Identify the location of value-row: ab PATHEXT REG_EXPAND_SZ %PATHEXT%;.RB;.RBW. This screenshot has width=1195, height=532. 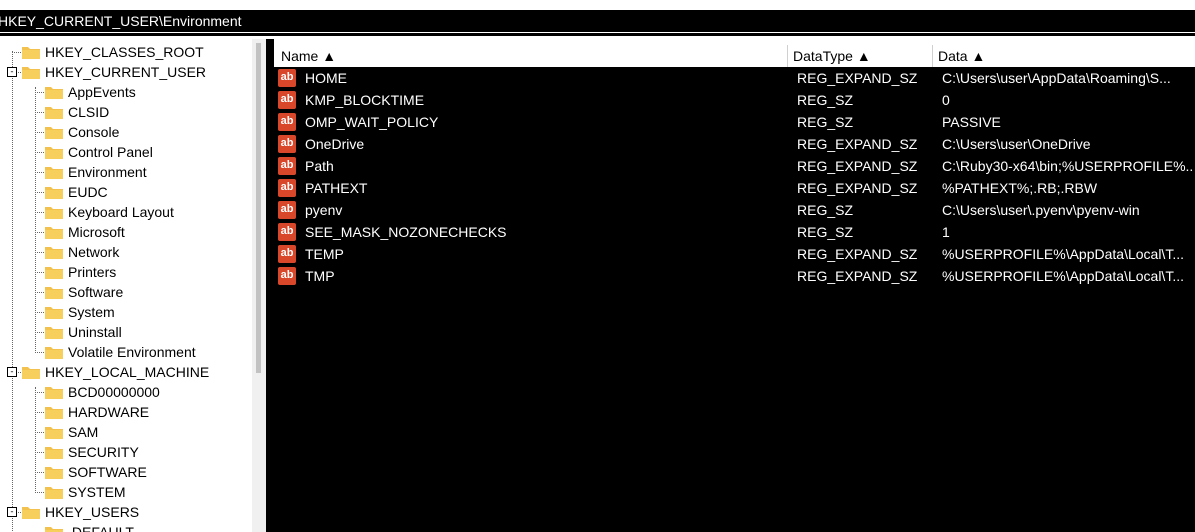
(734, 188).